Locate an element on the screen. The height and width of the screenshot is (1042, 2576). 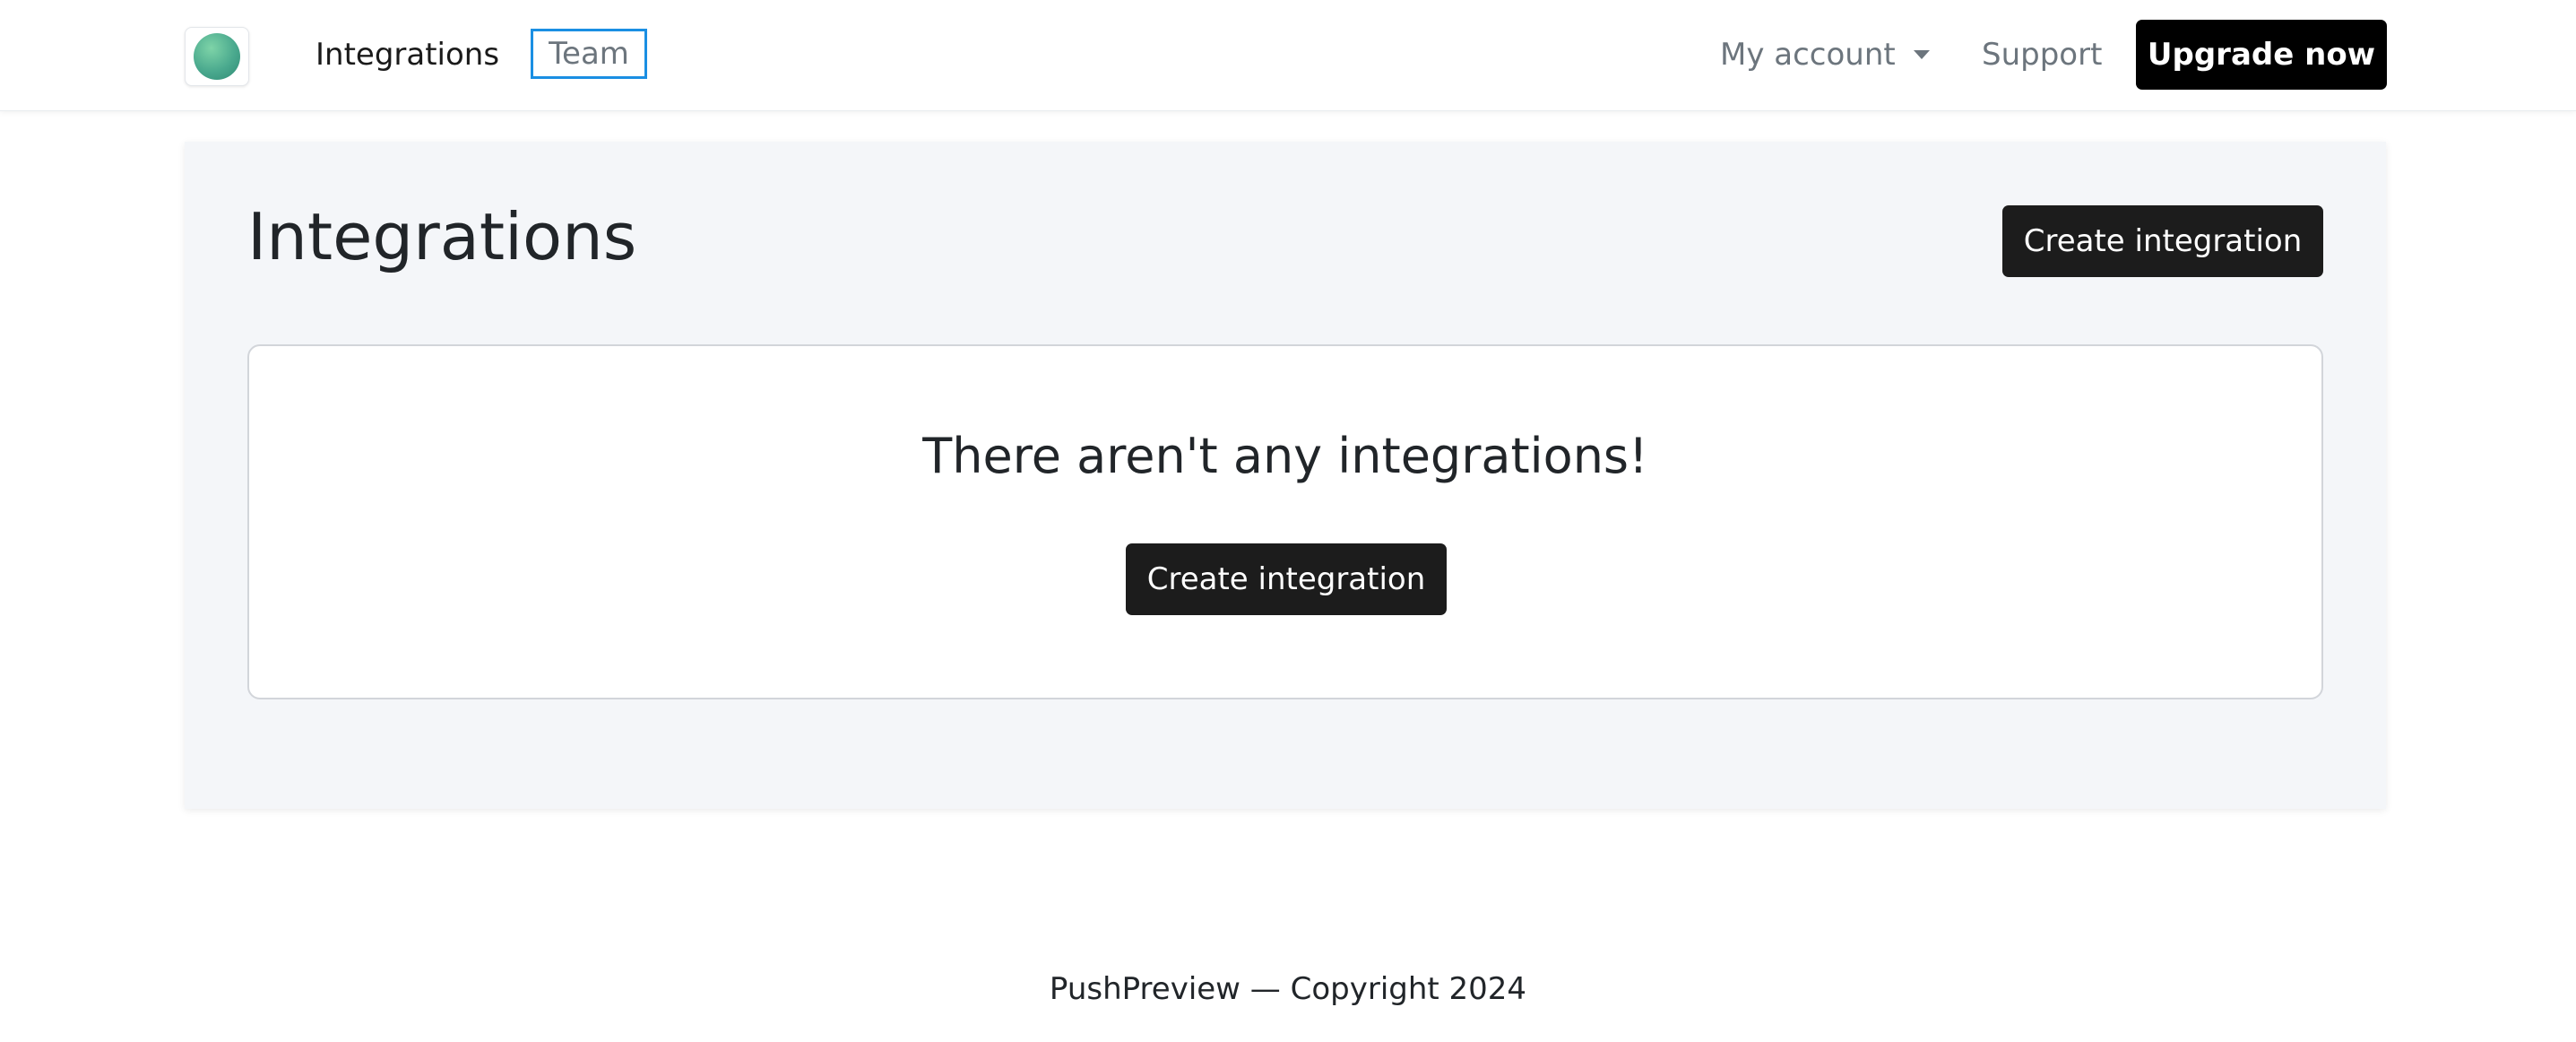
empty-state-message: There aren't any integrations! is located at coordinates (1285, 456).